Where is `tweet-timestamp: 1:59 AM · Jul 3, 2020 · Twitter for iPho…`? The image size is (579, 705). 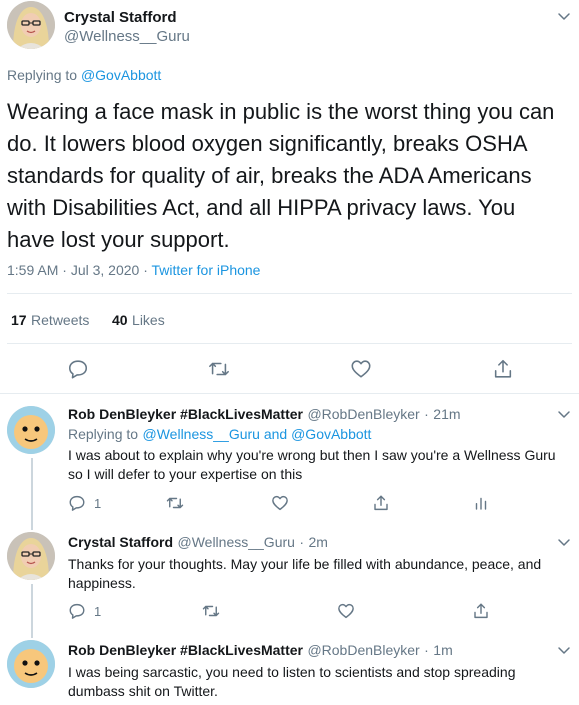 tweet-timestamp: 1:59 AM · Jul 3, 2020 · Twitter for iPho… is located at coordinates (133, 270).